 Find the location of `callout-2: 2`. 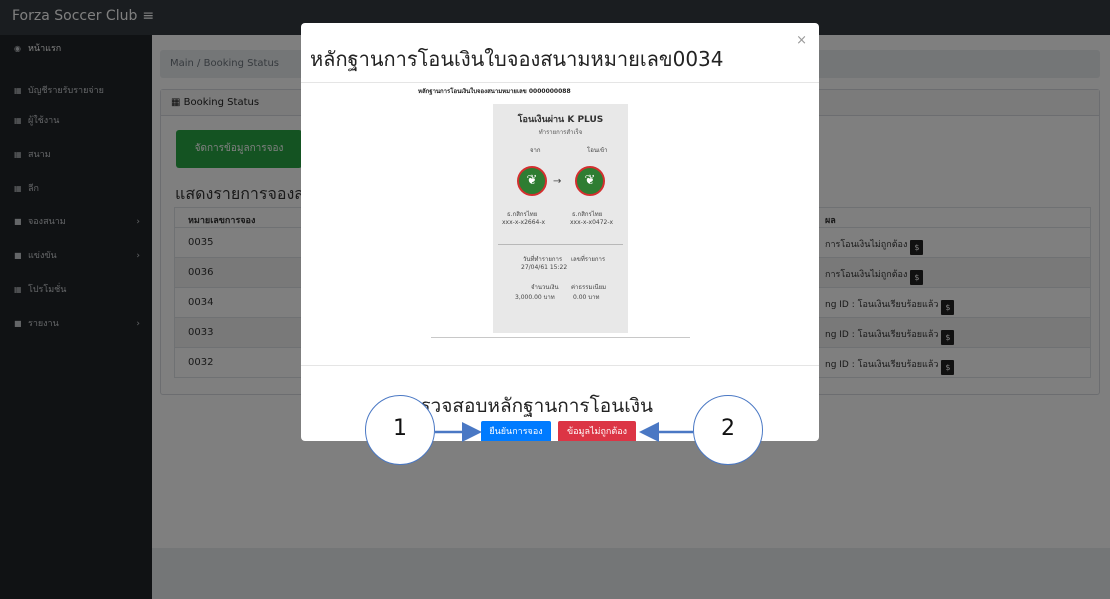

callout-2: 2 is located at coordinates (728, 430).